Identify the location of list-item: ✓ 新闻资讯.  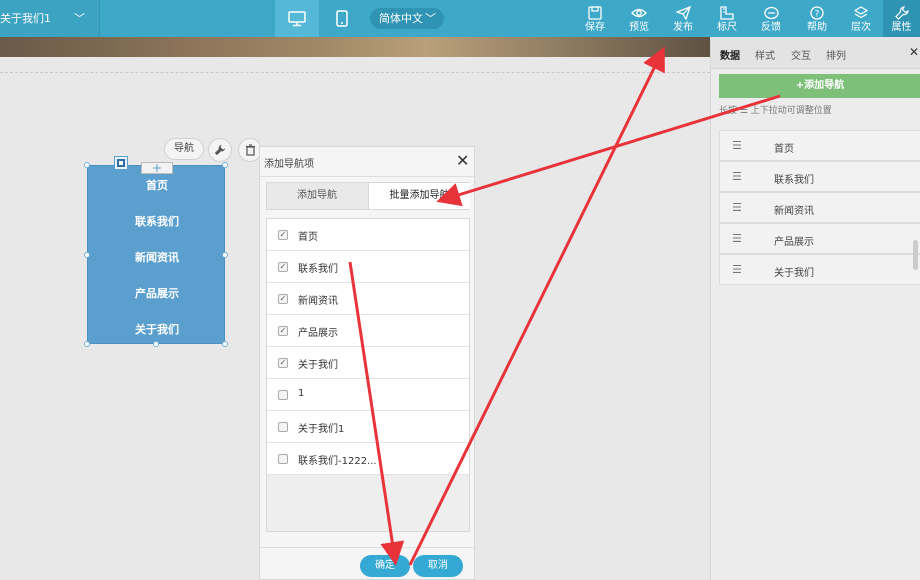
(368, 299).